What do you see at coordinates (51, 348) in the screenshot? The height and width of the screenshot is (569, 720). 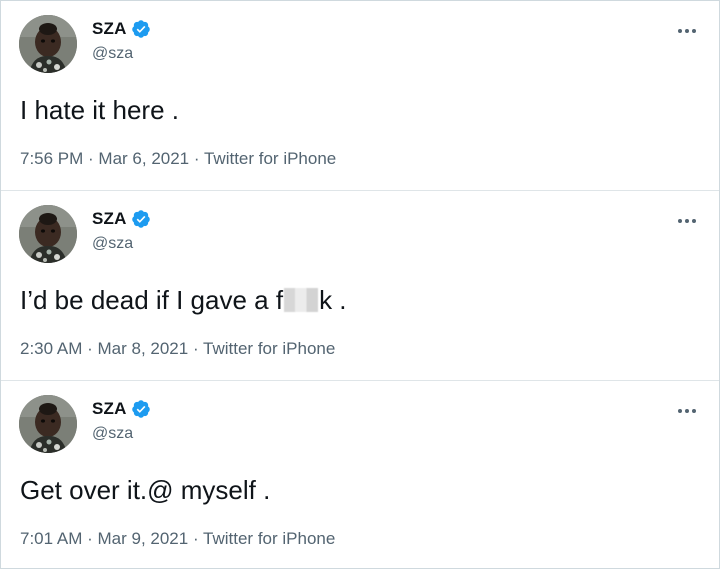 I see `tweet-time: 2:30 AM` at bounding box center [51, 348].